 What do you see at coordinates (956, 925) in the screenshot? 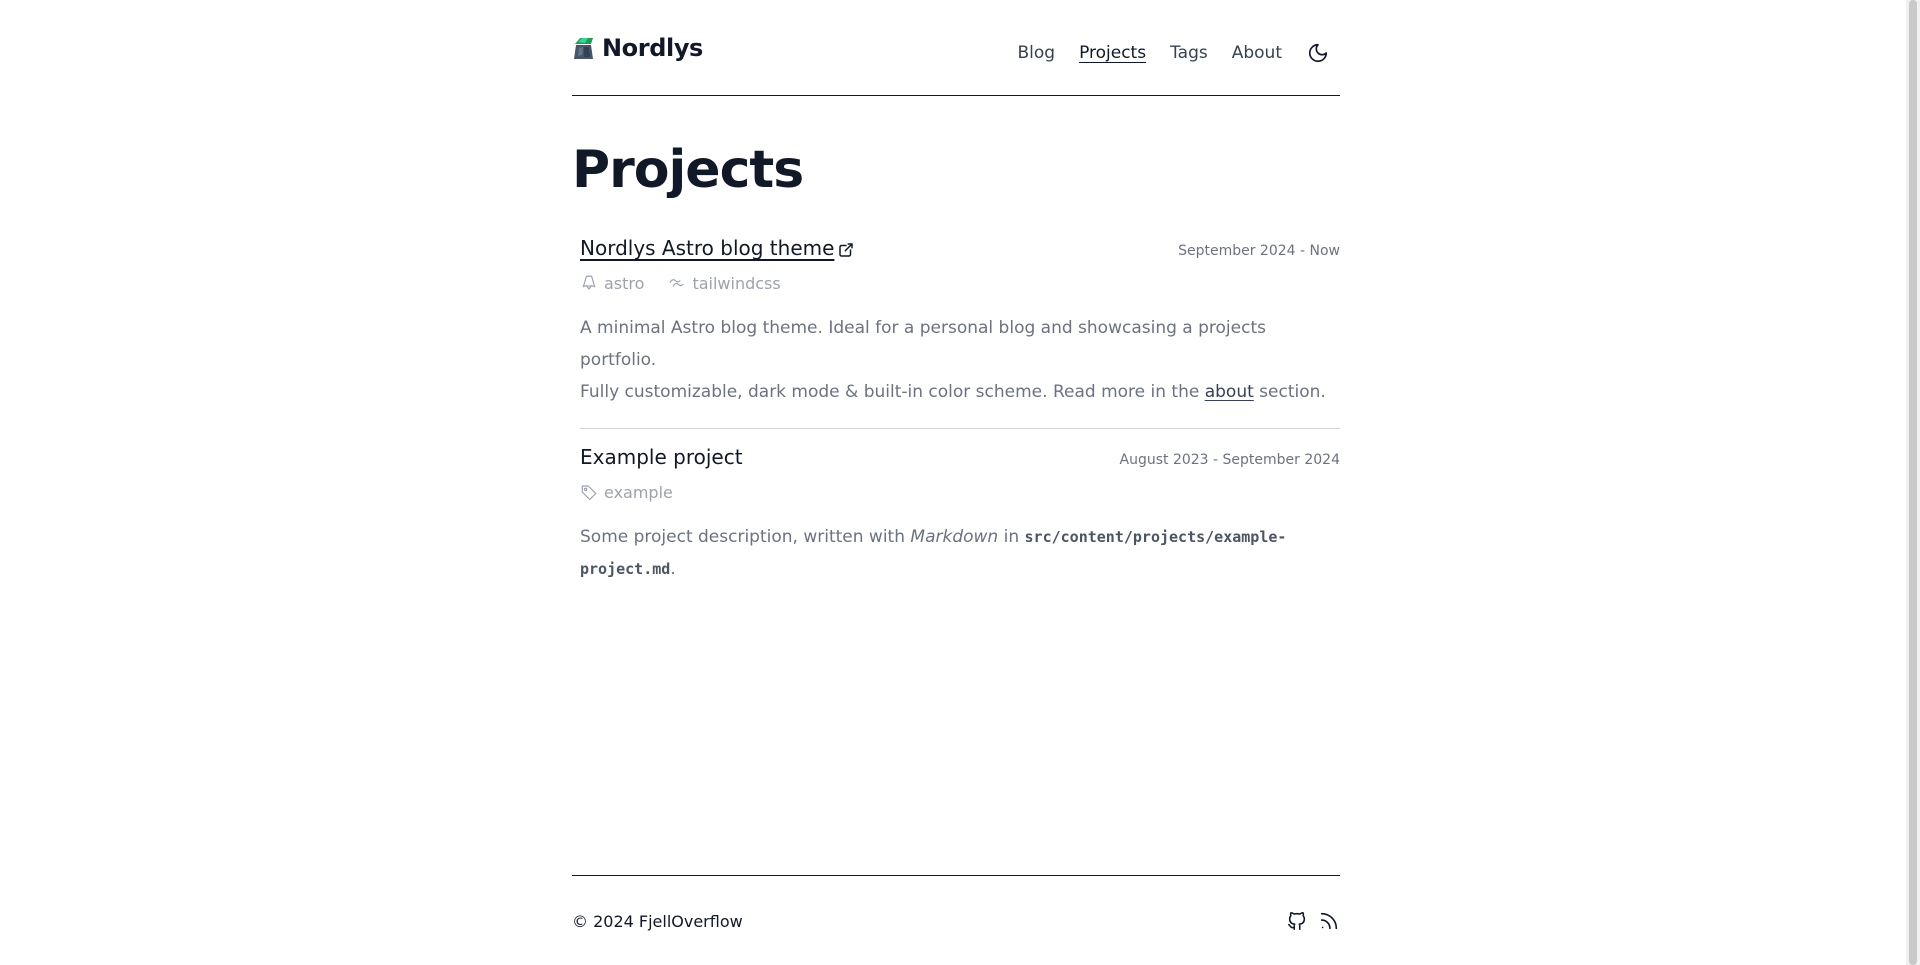
I see `site-footer: © 2024 FjellOverflow` at bounding box center [956, 925].